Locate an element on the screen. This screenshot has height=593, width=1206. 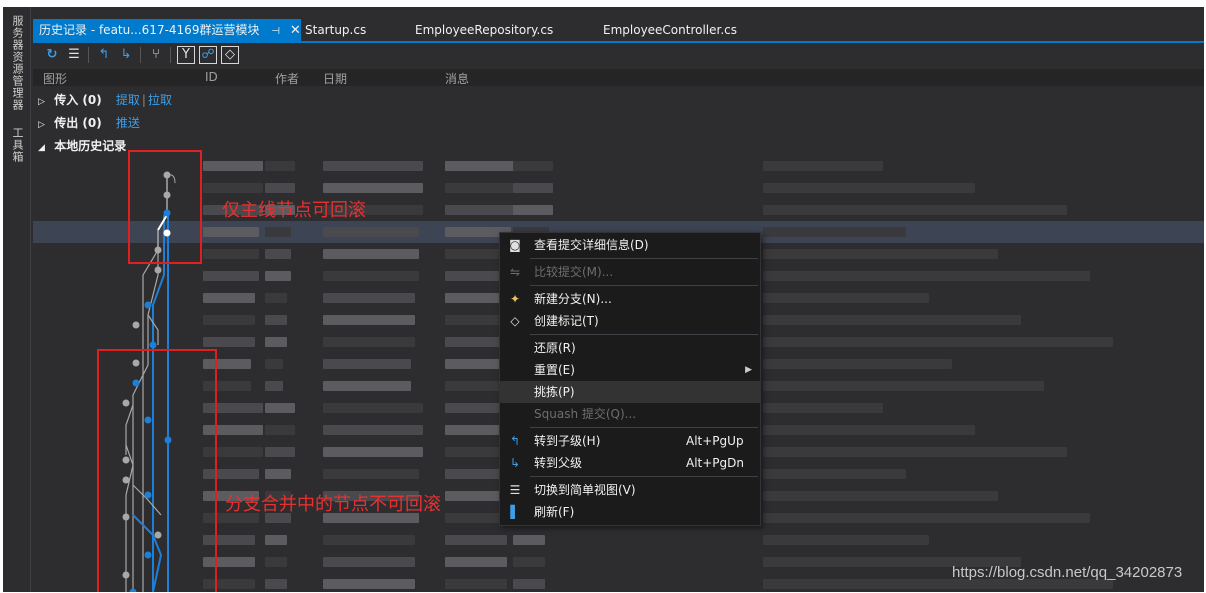
tab-startup: Startup.cs is located at coordinates (335, 30).